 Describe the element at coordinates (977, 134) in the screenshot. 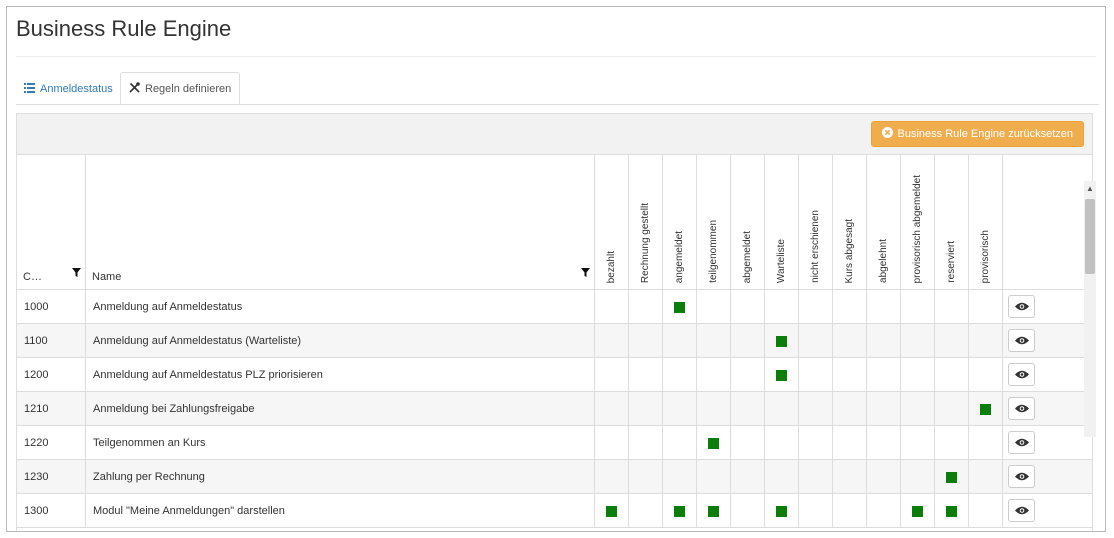

I see `reset-engine-button: Business Rule Engine zurücksetzen` at that location.